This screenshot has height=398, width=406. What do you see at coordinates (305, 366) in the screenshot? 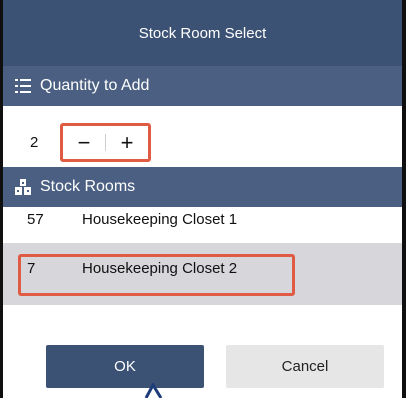
I see `cancel-button: Cancel` at bounding box center [305, 366].